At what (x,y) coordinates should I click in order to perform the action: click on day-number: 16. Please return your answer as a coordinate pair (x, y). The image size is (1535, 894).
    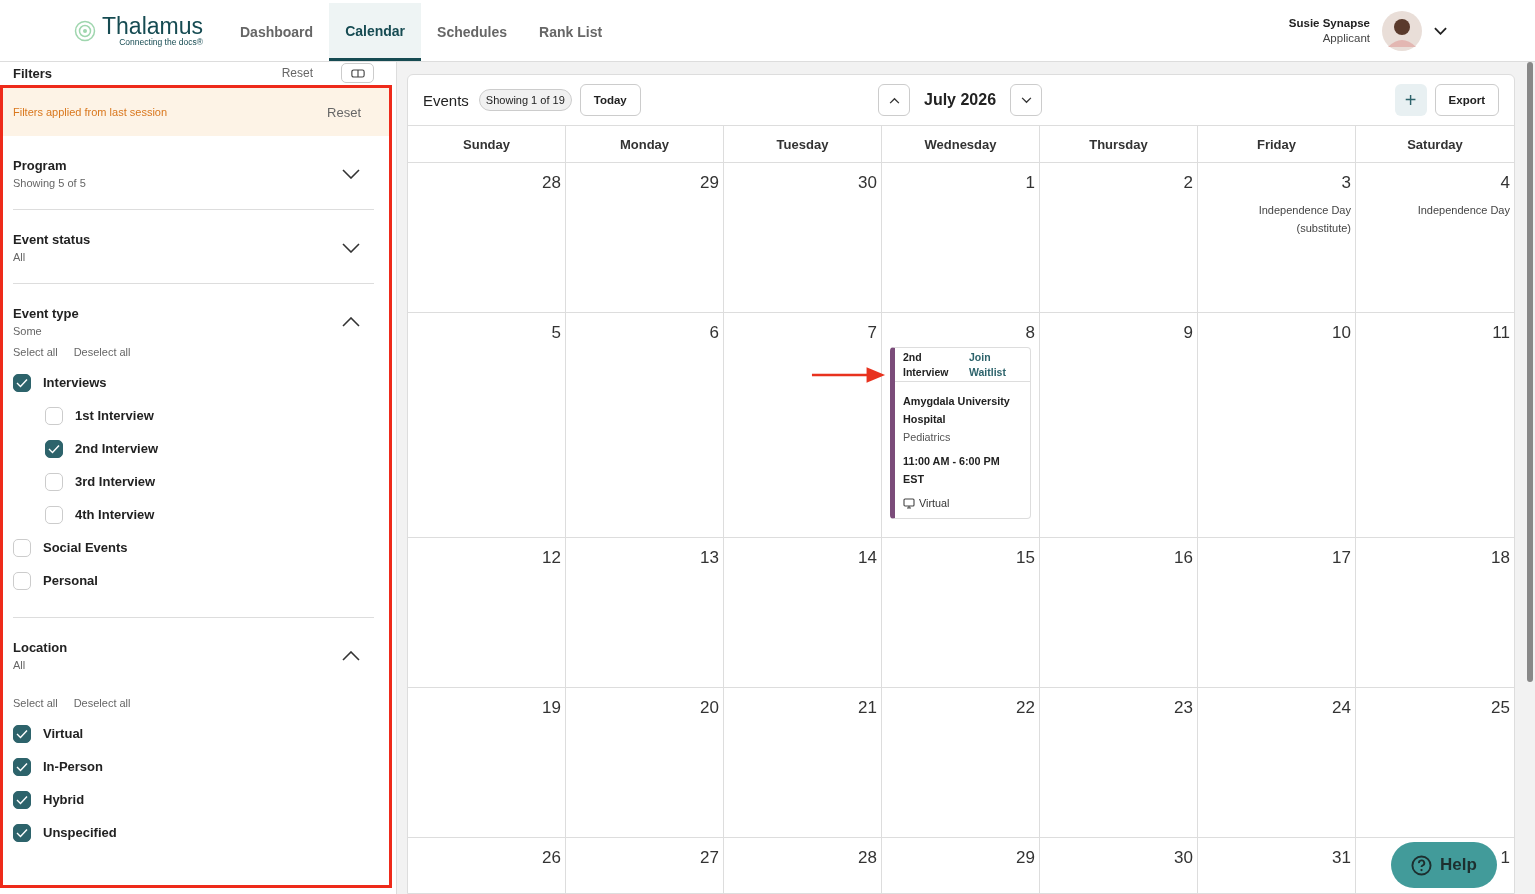
    Looking at the image, I should click on (1183, 558).